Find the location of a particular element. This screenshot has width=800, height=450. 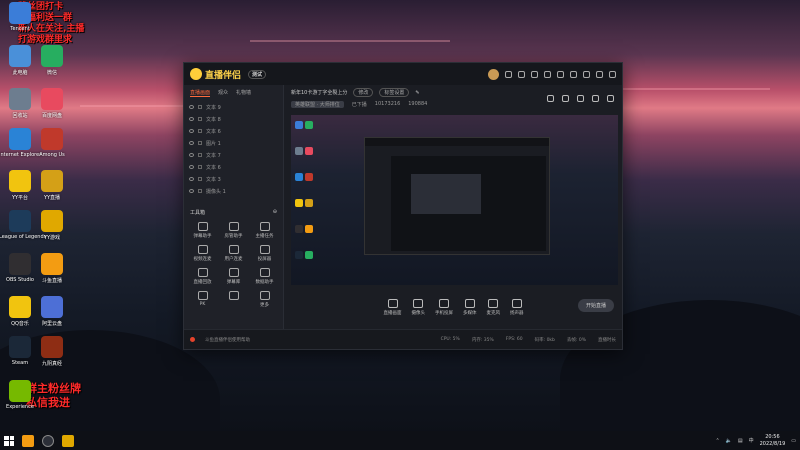

tool-button: 弹幕助手 is located at coordinates (202, 229).